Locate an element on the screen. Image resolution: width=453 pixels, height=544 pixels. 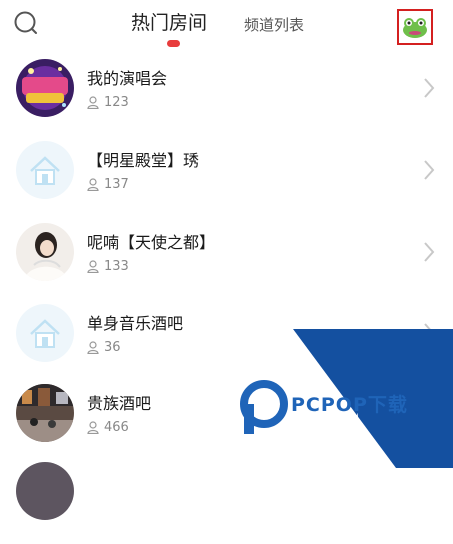
room-member-count: 466 is located at coordinates (108, 427).